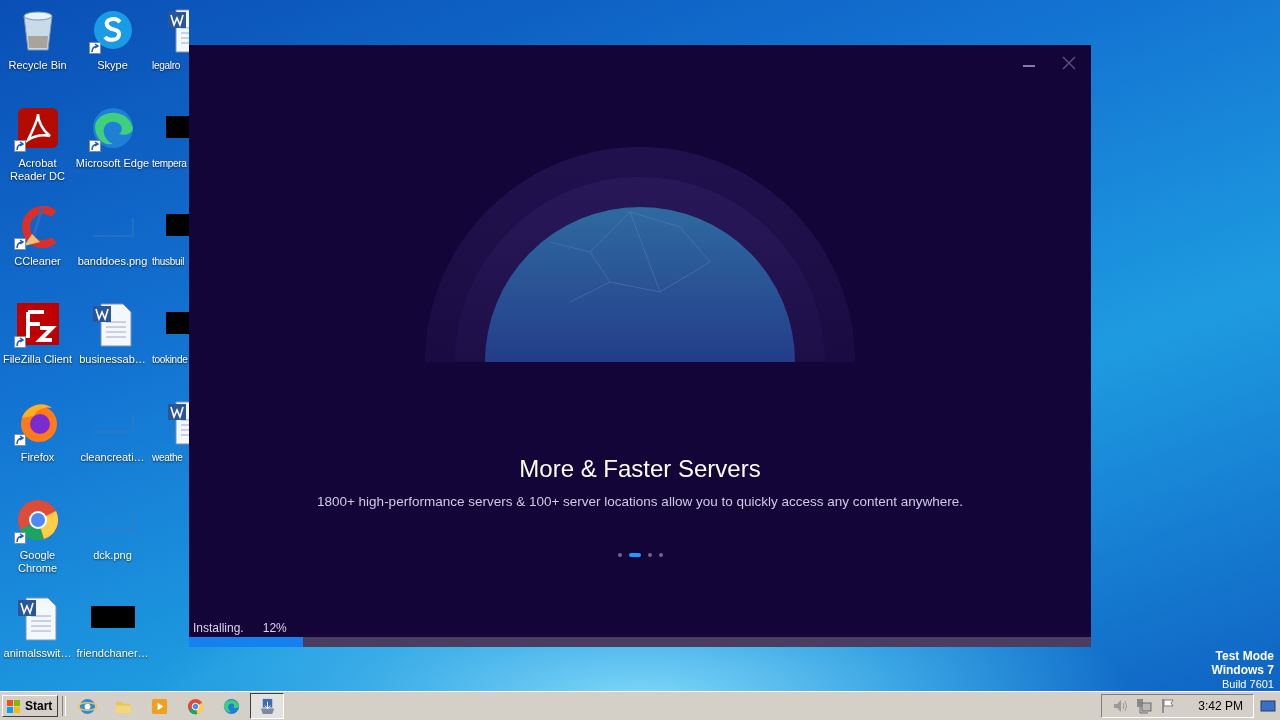 This screenshot has height=720, width=1280. What do you see at coordinates (168, 261) in the screenshot?
I see `icon-label: thusbuil` at bounding box center [168, 261].